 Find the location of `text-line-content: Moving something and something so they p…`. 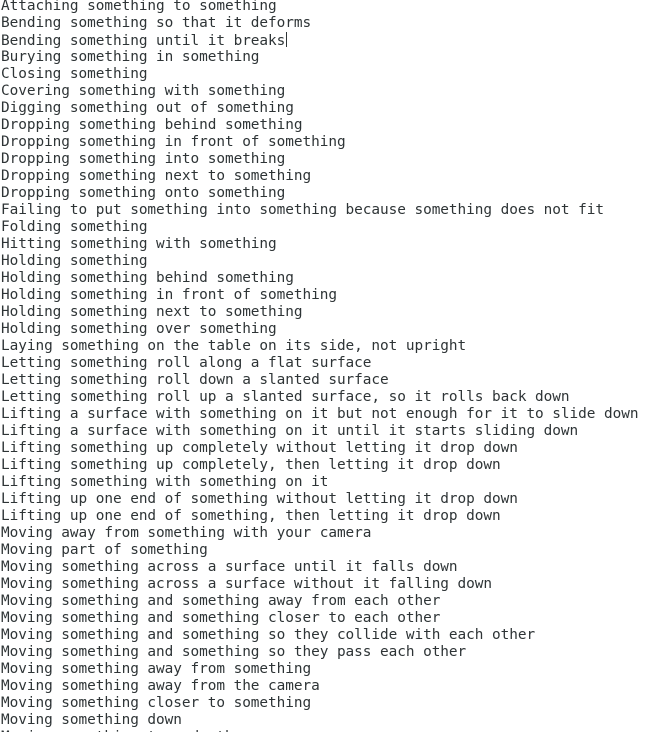

text-line-content: Moving something and something so they p… is located at coordinates (234, 652).